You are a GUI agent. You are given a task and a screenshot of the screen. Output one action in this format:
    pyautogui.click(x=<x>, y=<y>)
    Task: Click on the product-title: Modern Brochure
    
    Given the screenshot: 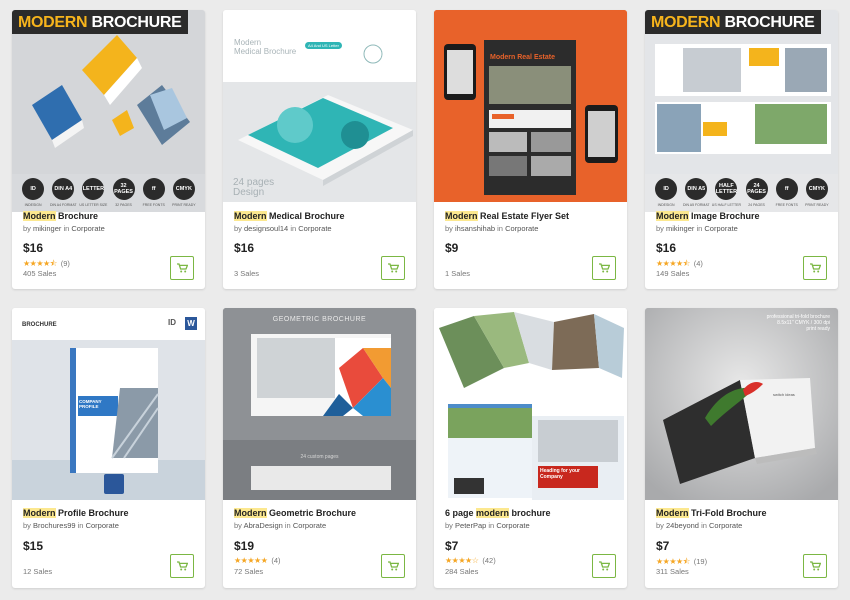 What is the action you would take?
    pyautogui.click(x=108, y=216)
    